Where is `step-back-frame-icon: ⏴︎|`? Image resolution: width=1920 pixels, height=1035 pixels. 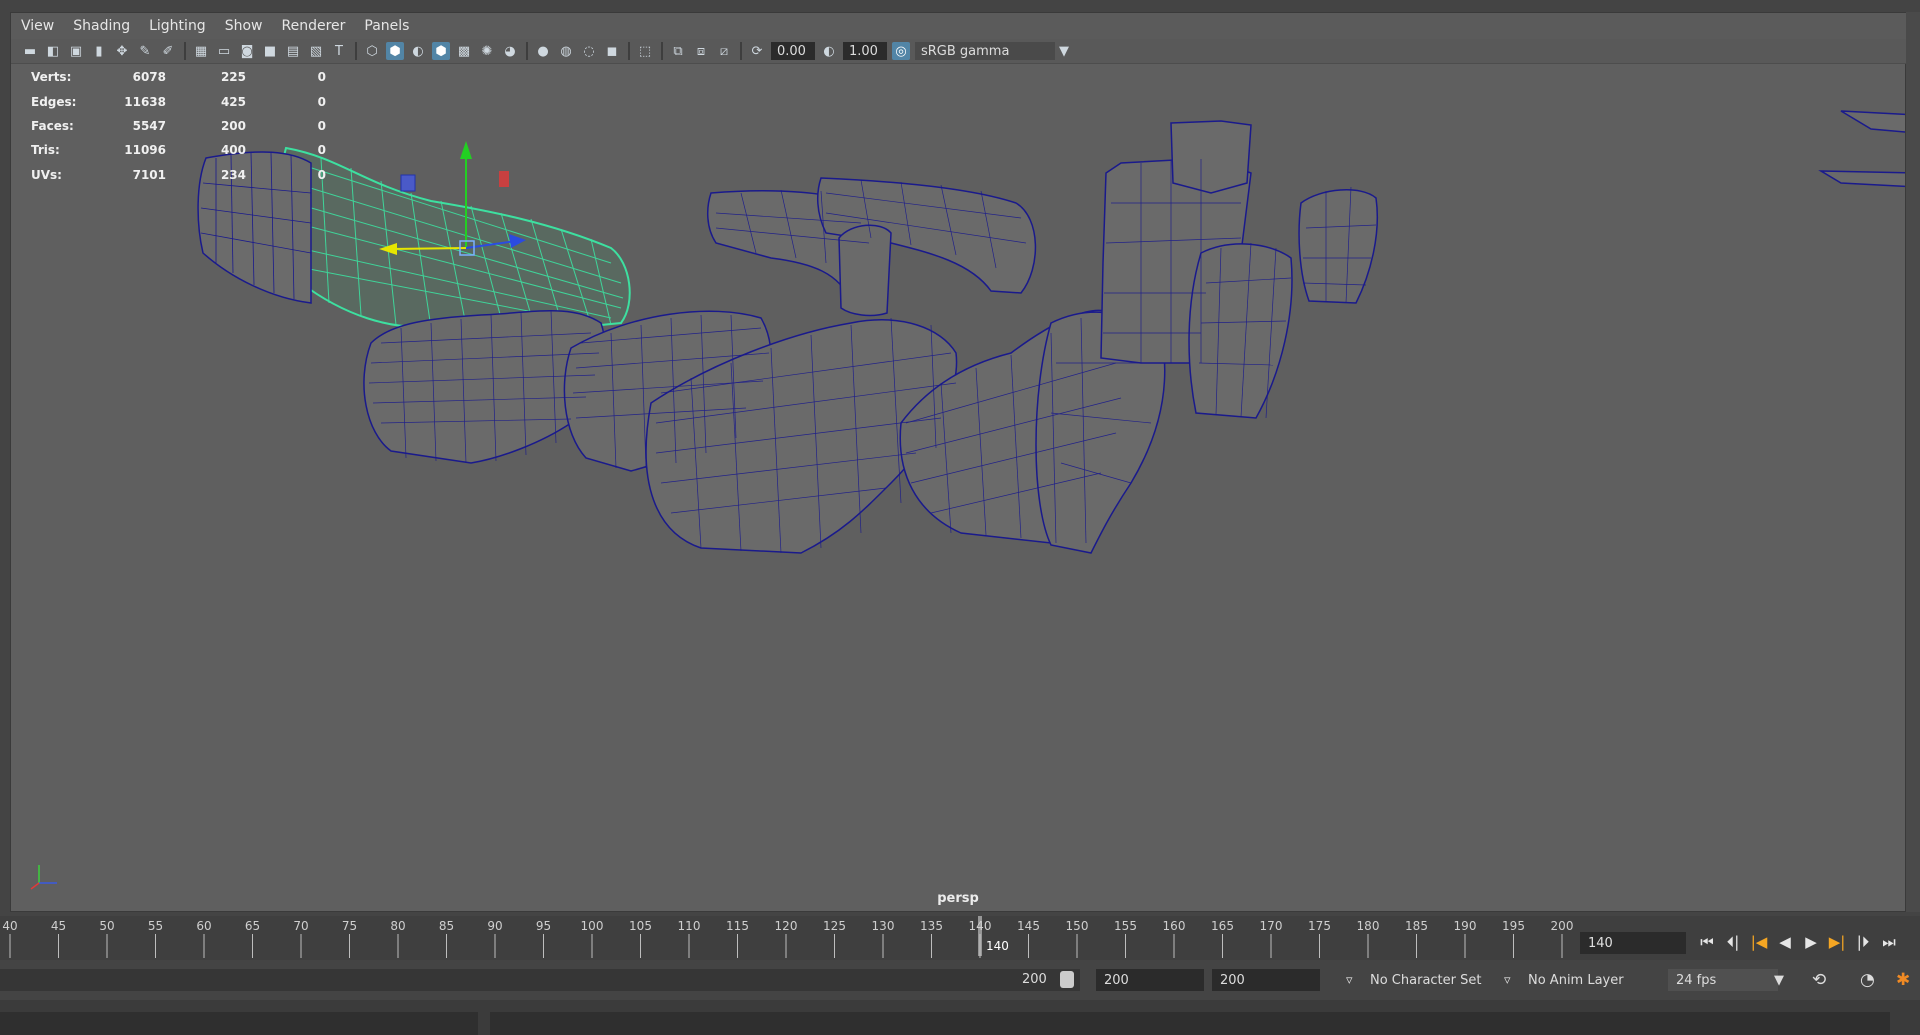
step-back-frame-icon: ⏴︎| is located at coordinates (1733, 942).